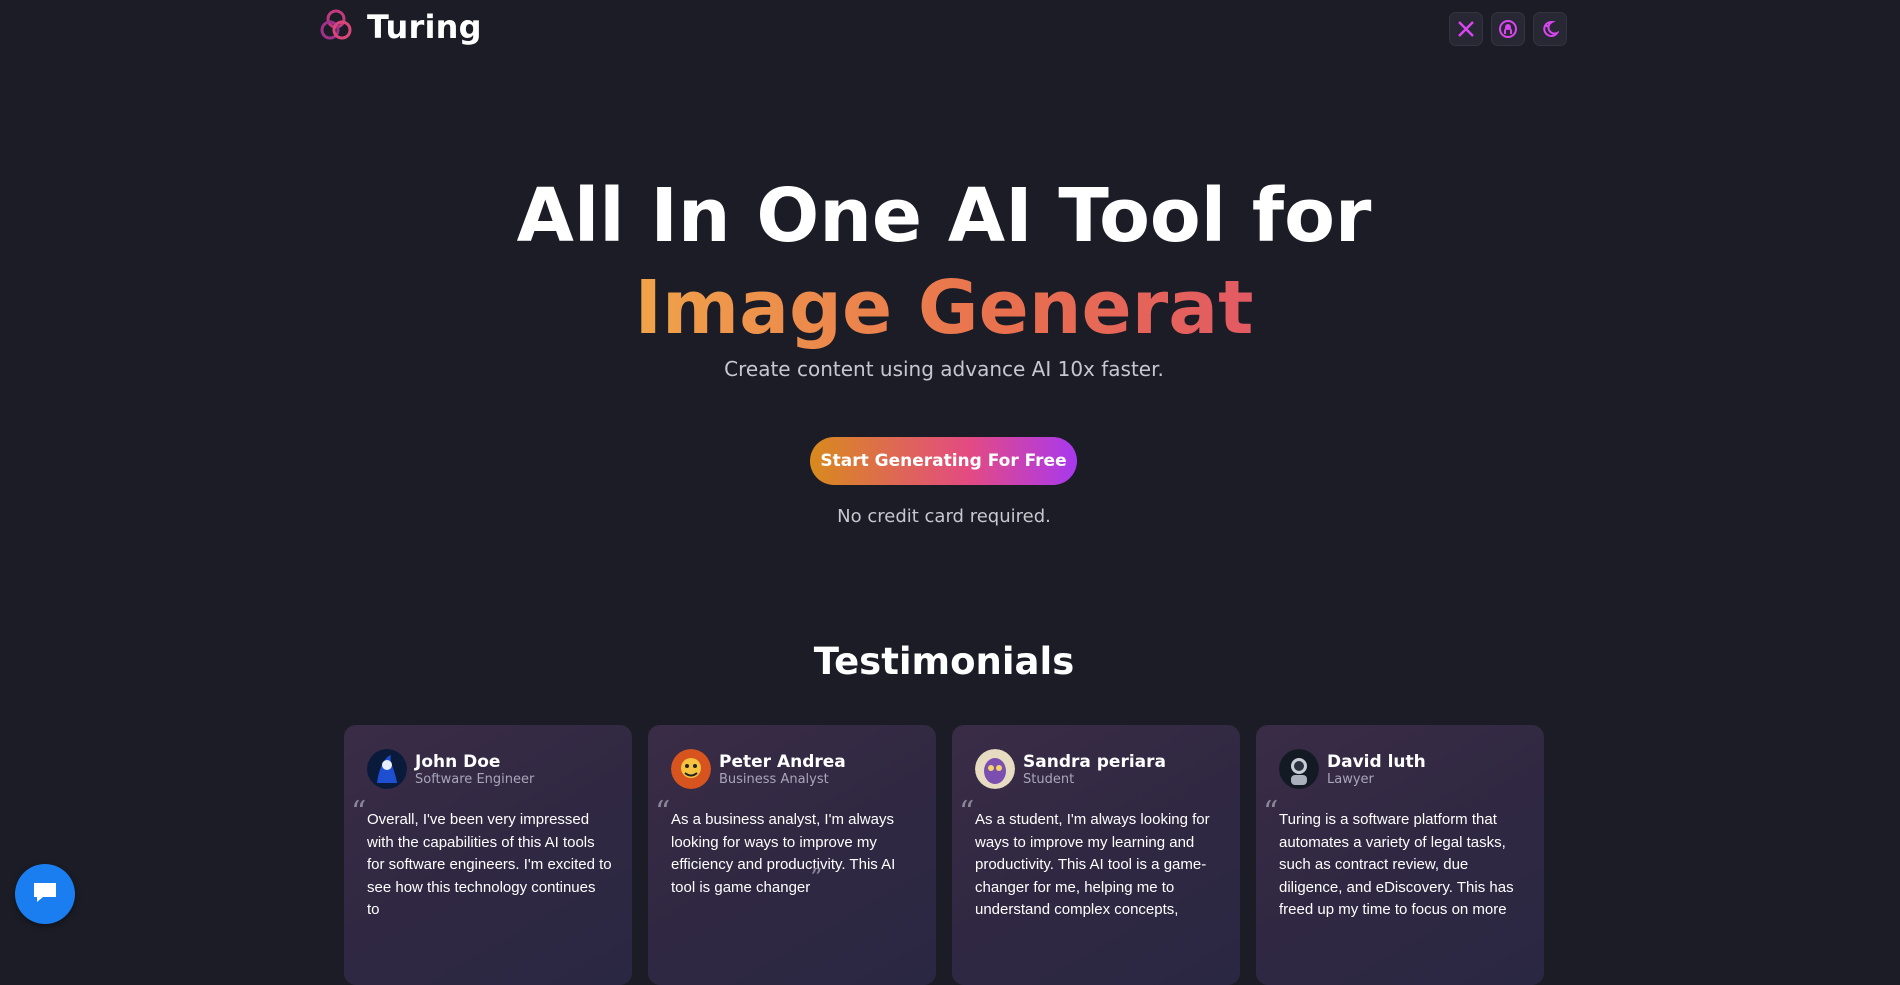 The height and width of the screenshot is (985, 1900). What do you see at coordinates (816, 877) in the screenshot?
I see `quote-close-icon: ”` at bounding box center [816, 877].